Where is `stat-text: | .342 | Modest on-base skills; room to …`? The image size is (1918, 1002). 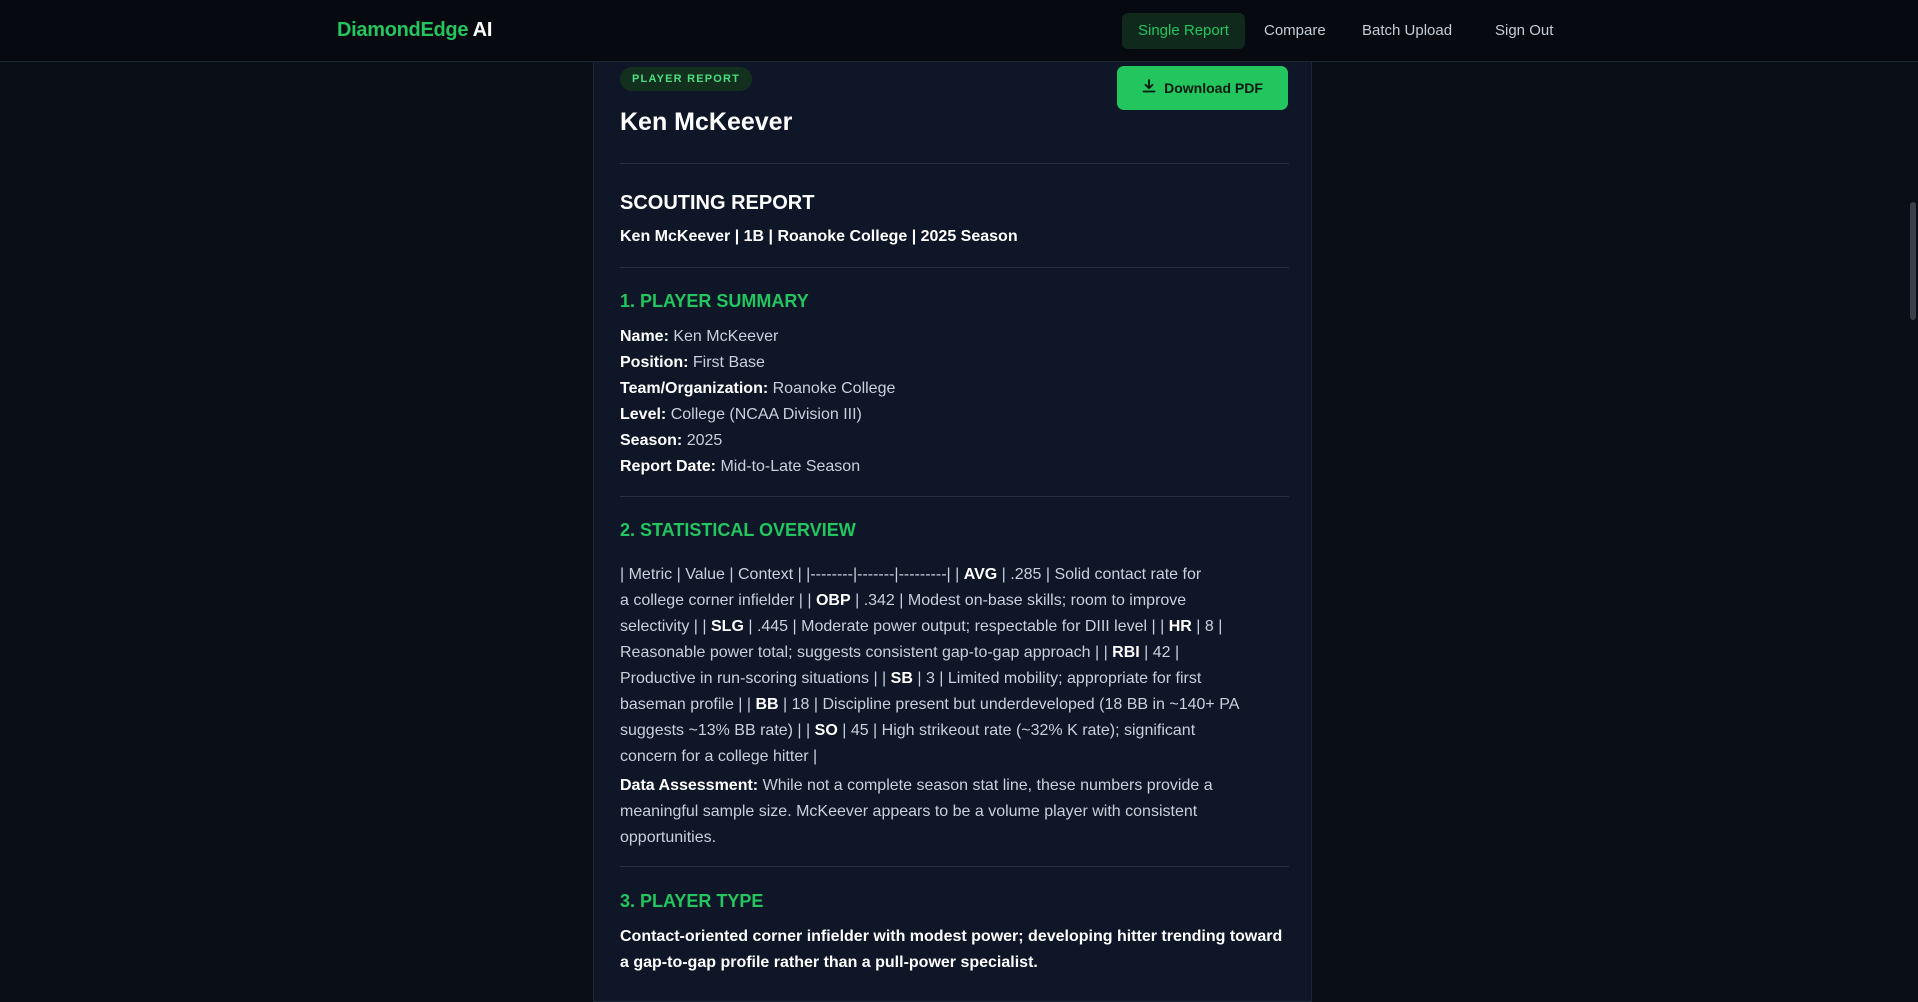 stat-text: | .342 | Modest on-base skills; room to … is located at coordinates (1018, 600).